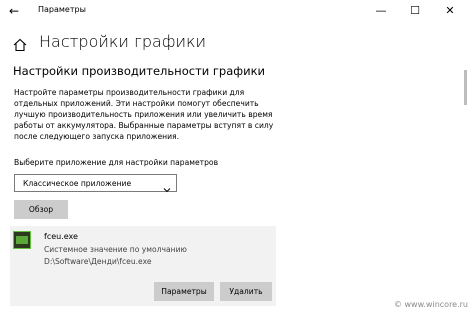  Describe the element at coordinates (62, 9) in the screenshot. I see `window-title: Параметры` at that location.